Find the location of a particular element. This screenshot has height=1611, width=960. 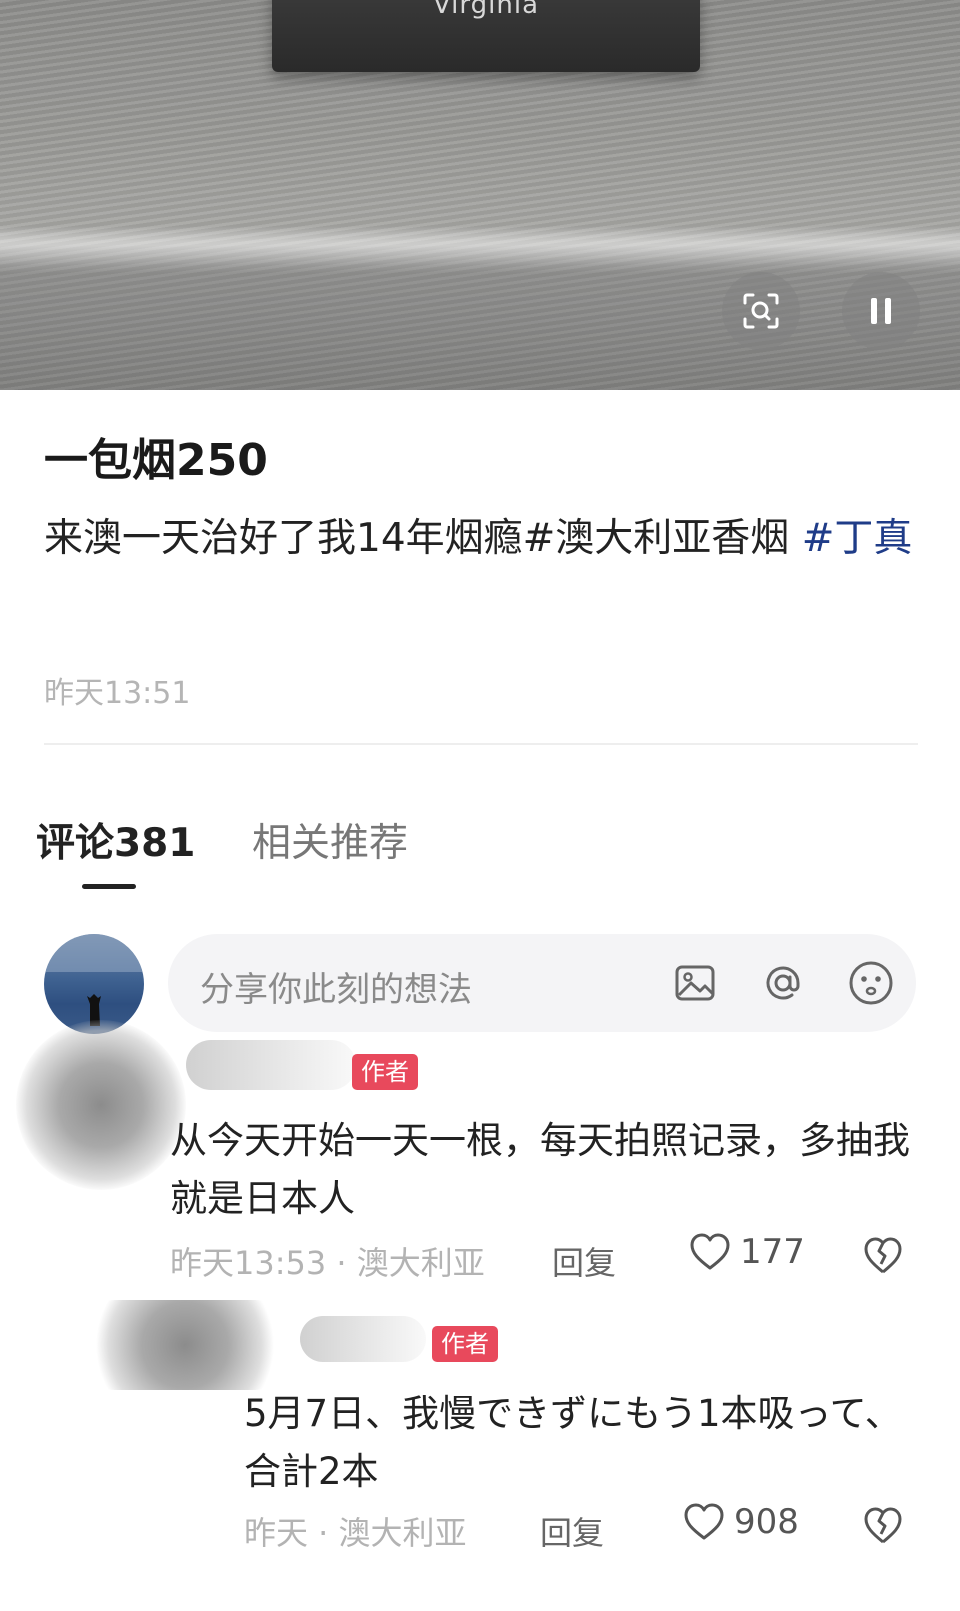

scan-search-button is located at coordinates (761, 311).